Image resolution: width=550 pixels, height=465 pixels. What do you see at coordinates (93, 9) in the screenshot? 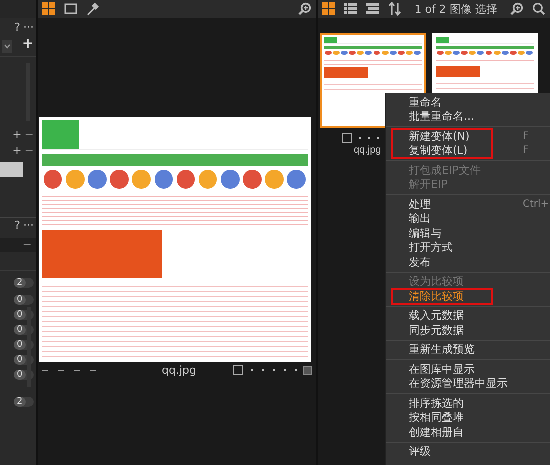
I see `pipette-icon` at bounding box center [93, 9].